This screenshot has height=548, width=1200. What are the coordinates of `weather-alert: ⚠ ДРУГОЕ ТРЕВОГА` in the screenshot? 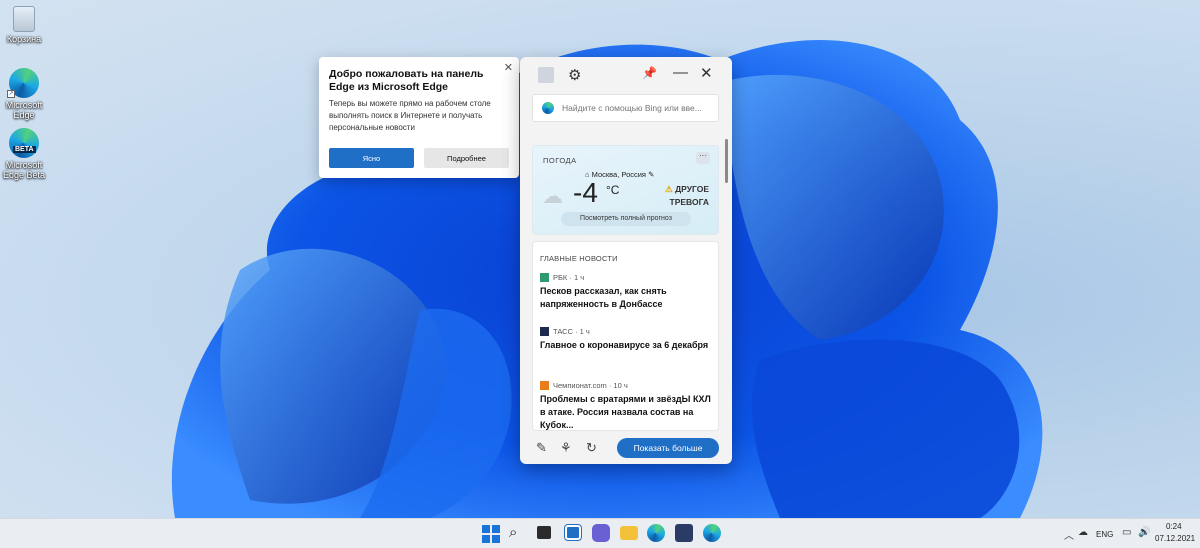 It's located at (687, 196).